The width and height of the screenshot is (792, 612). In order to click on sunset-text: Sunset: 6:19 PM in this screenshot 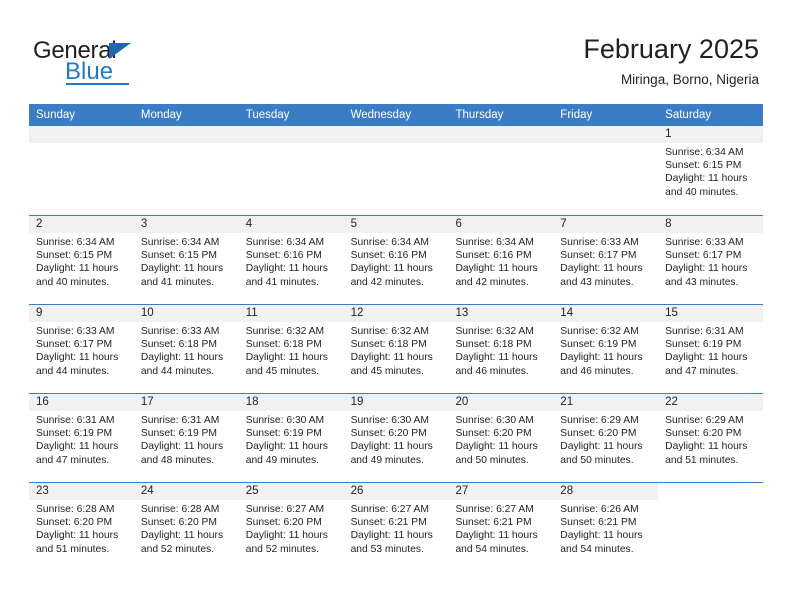, I will do `click(178, 434)`.